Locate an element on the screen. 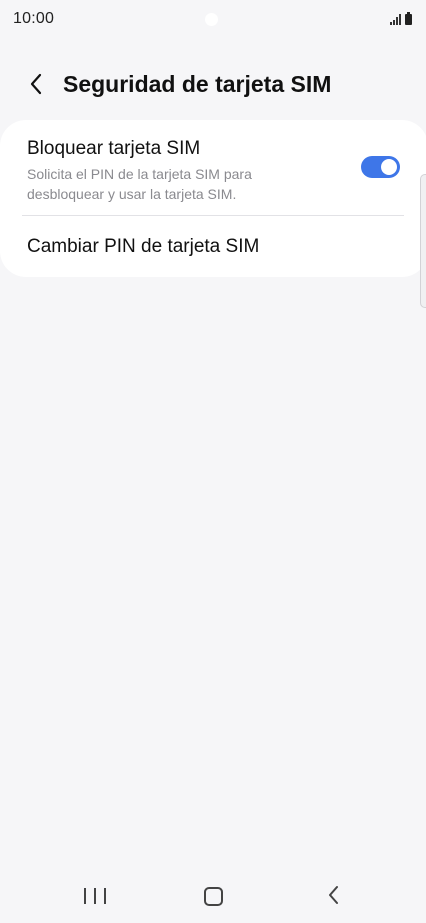 The width and height of the screenshot is (426, 923). app-header: Seguridad de tarjeta SIM is located at coordinates (213, 84).